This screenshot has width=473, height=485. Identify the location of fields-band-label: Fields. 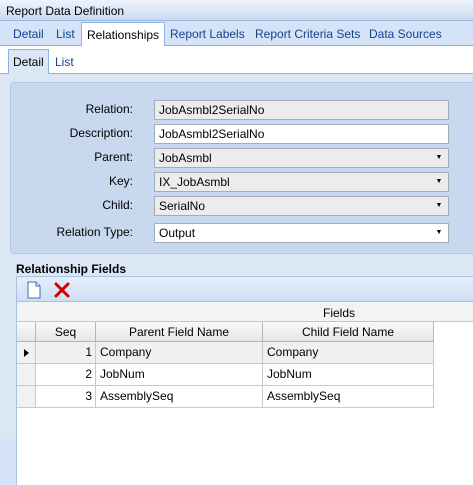
(339, 313).